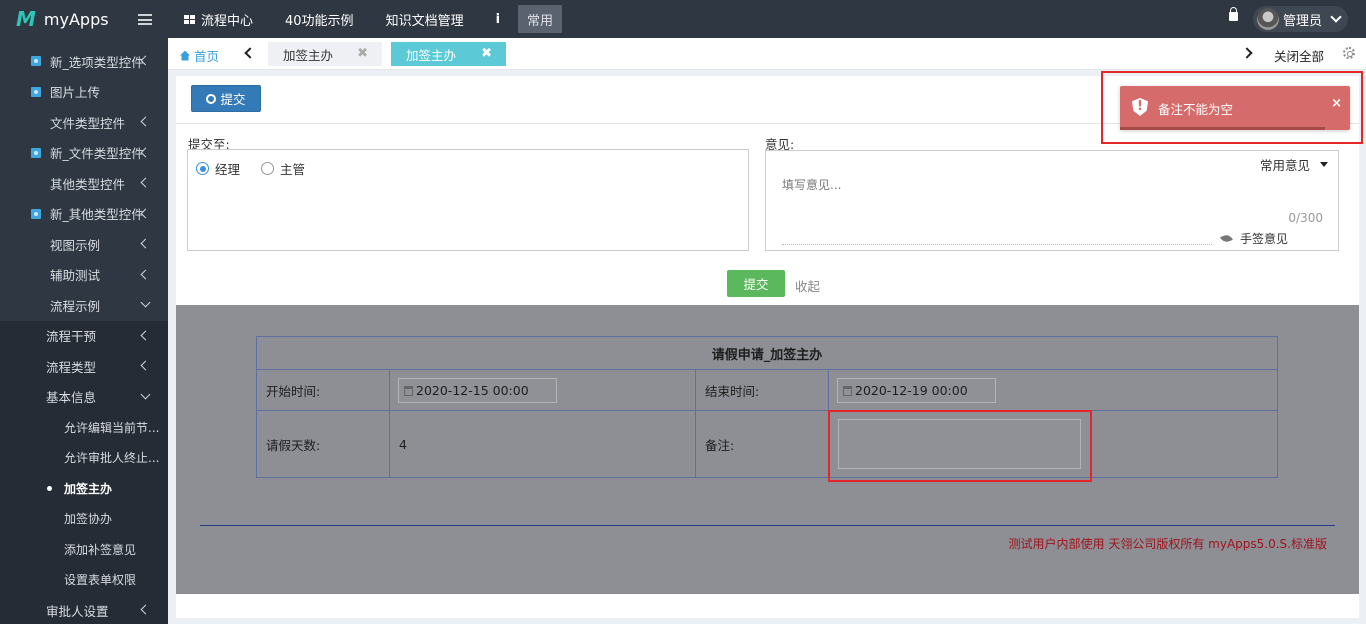 The height and width of the screenshot is (624, 1366). Describe the element at coordinates (319, 19) in the screenshot. I see `nav-item-demo: 40功能示例` at that location.